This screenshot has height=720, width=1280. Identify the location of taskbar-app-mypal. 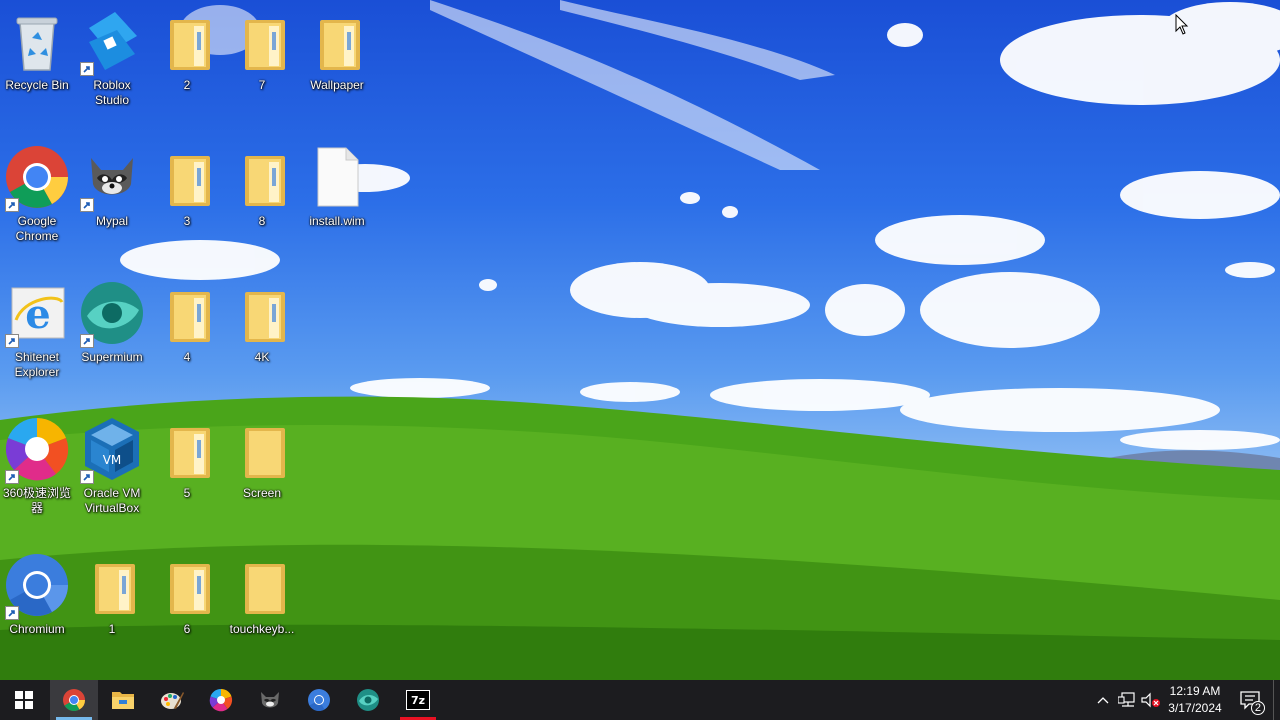
(270, 700).